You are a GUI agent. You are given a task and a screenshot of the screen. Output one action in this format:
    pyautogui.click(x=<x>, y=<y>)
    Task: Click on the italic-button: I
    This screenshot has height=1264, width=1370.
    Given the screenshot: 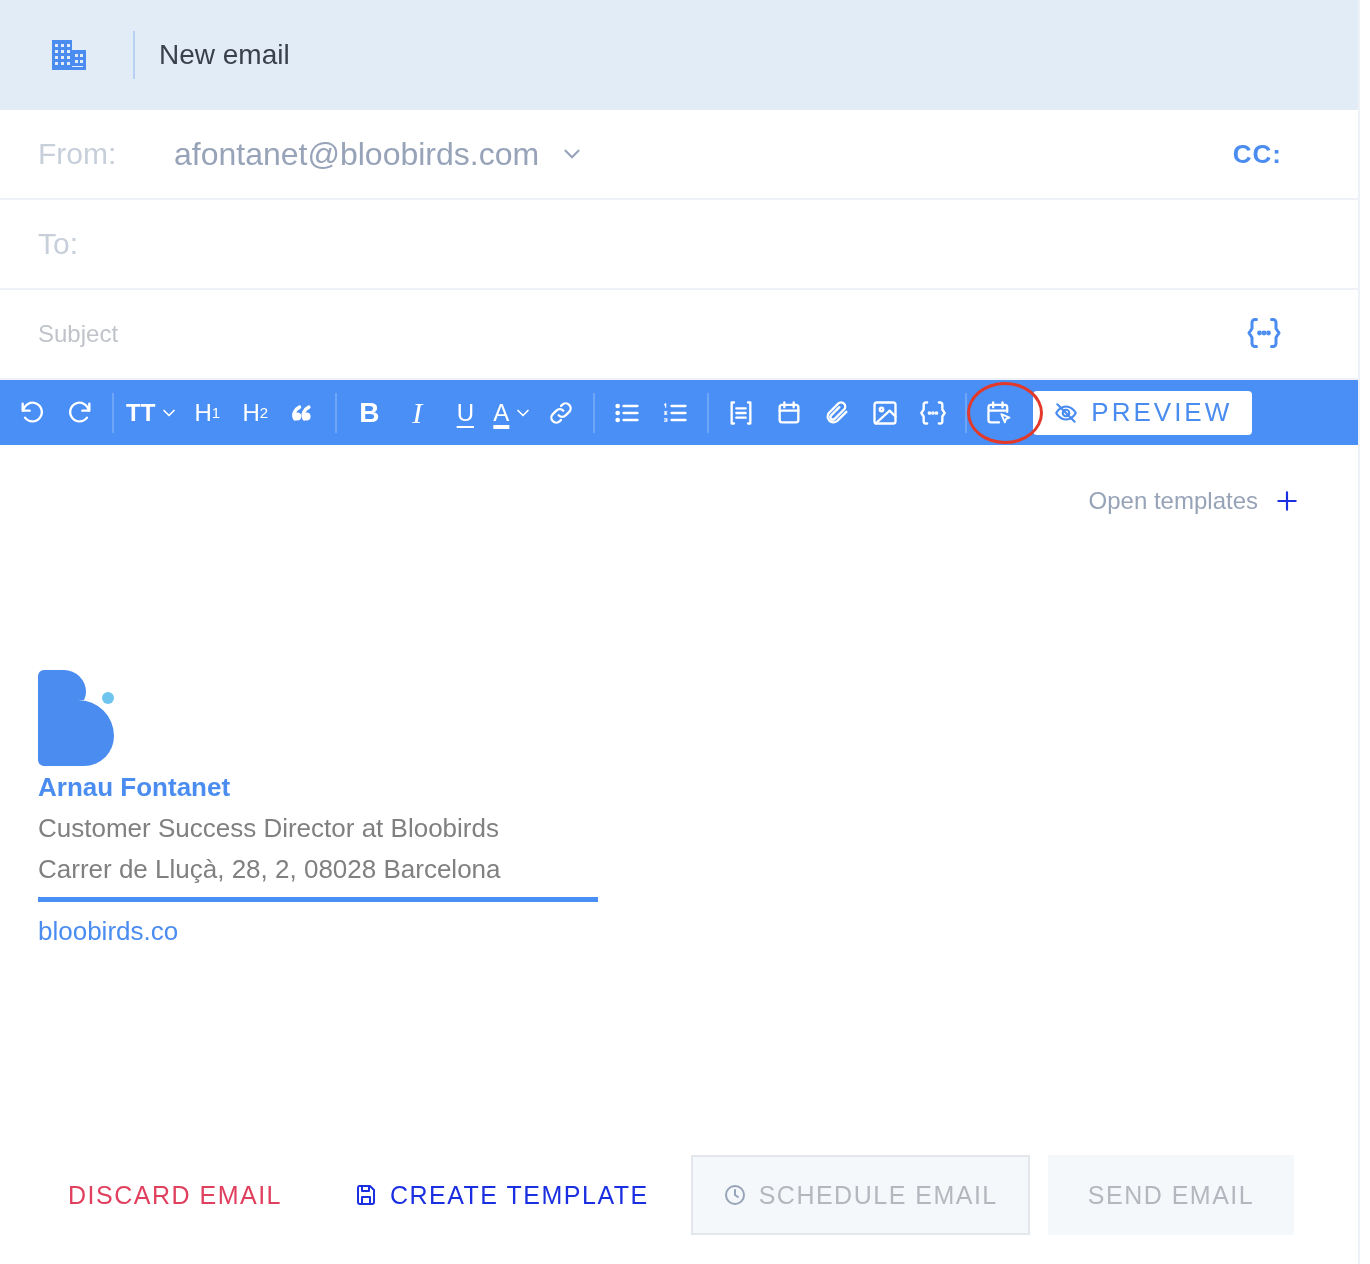 What is the action you would take?
    pyautogui.click(x=417, y=412)
    